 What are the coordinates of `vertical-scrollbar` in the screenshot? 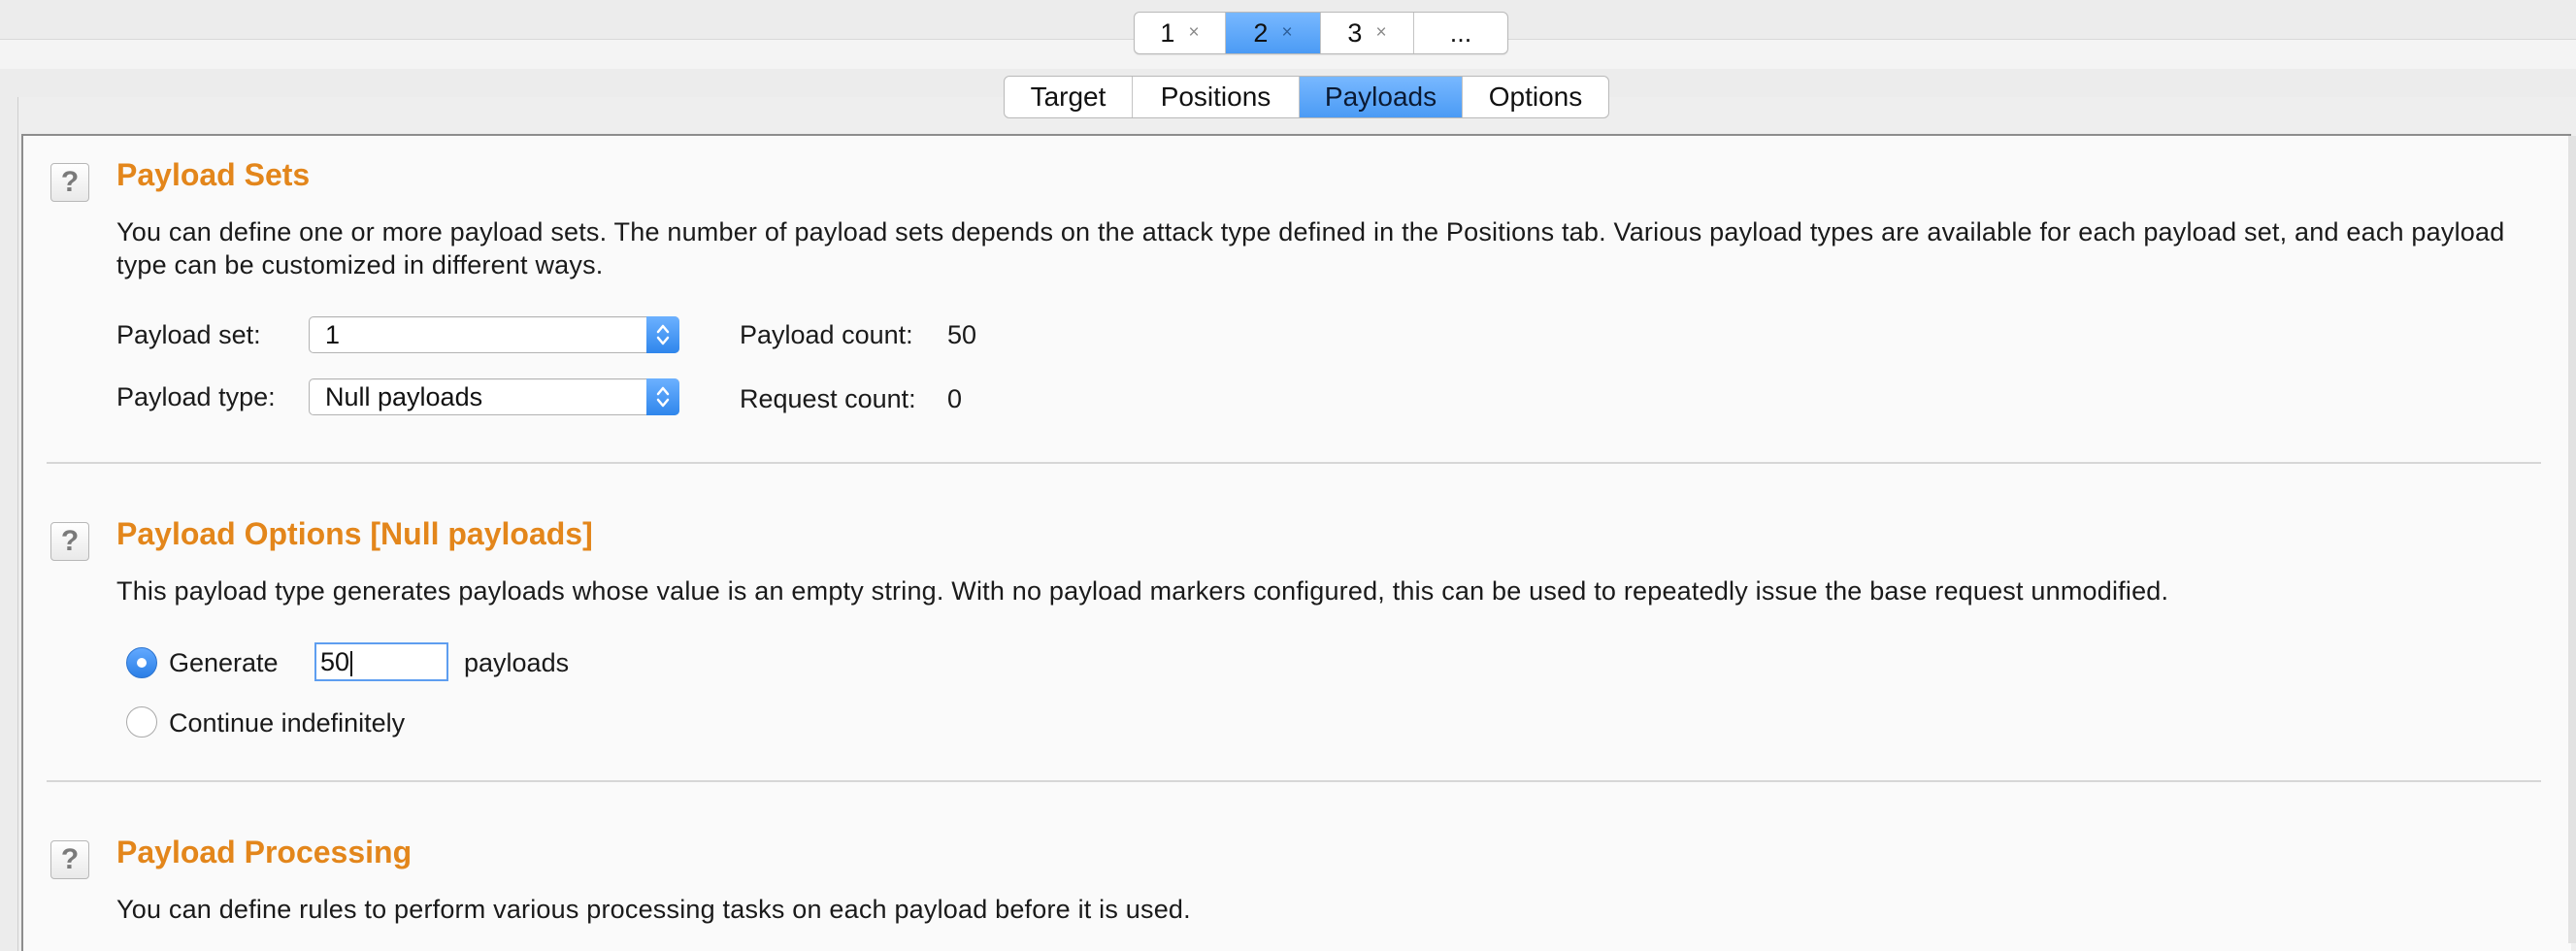 It's located at (2572, 539).